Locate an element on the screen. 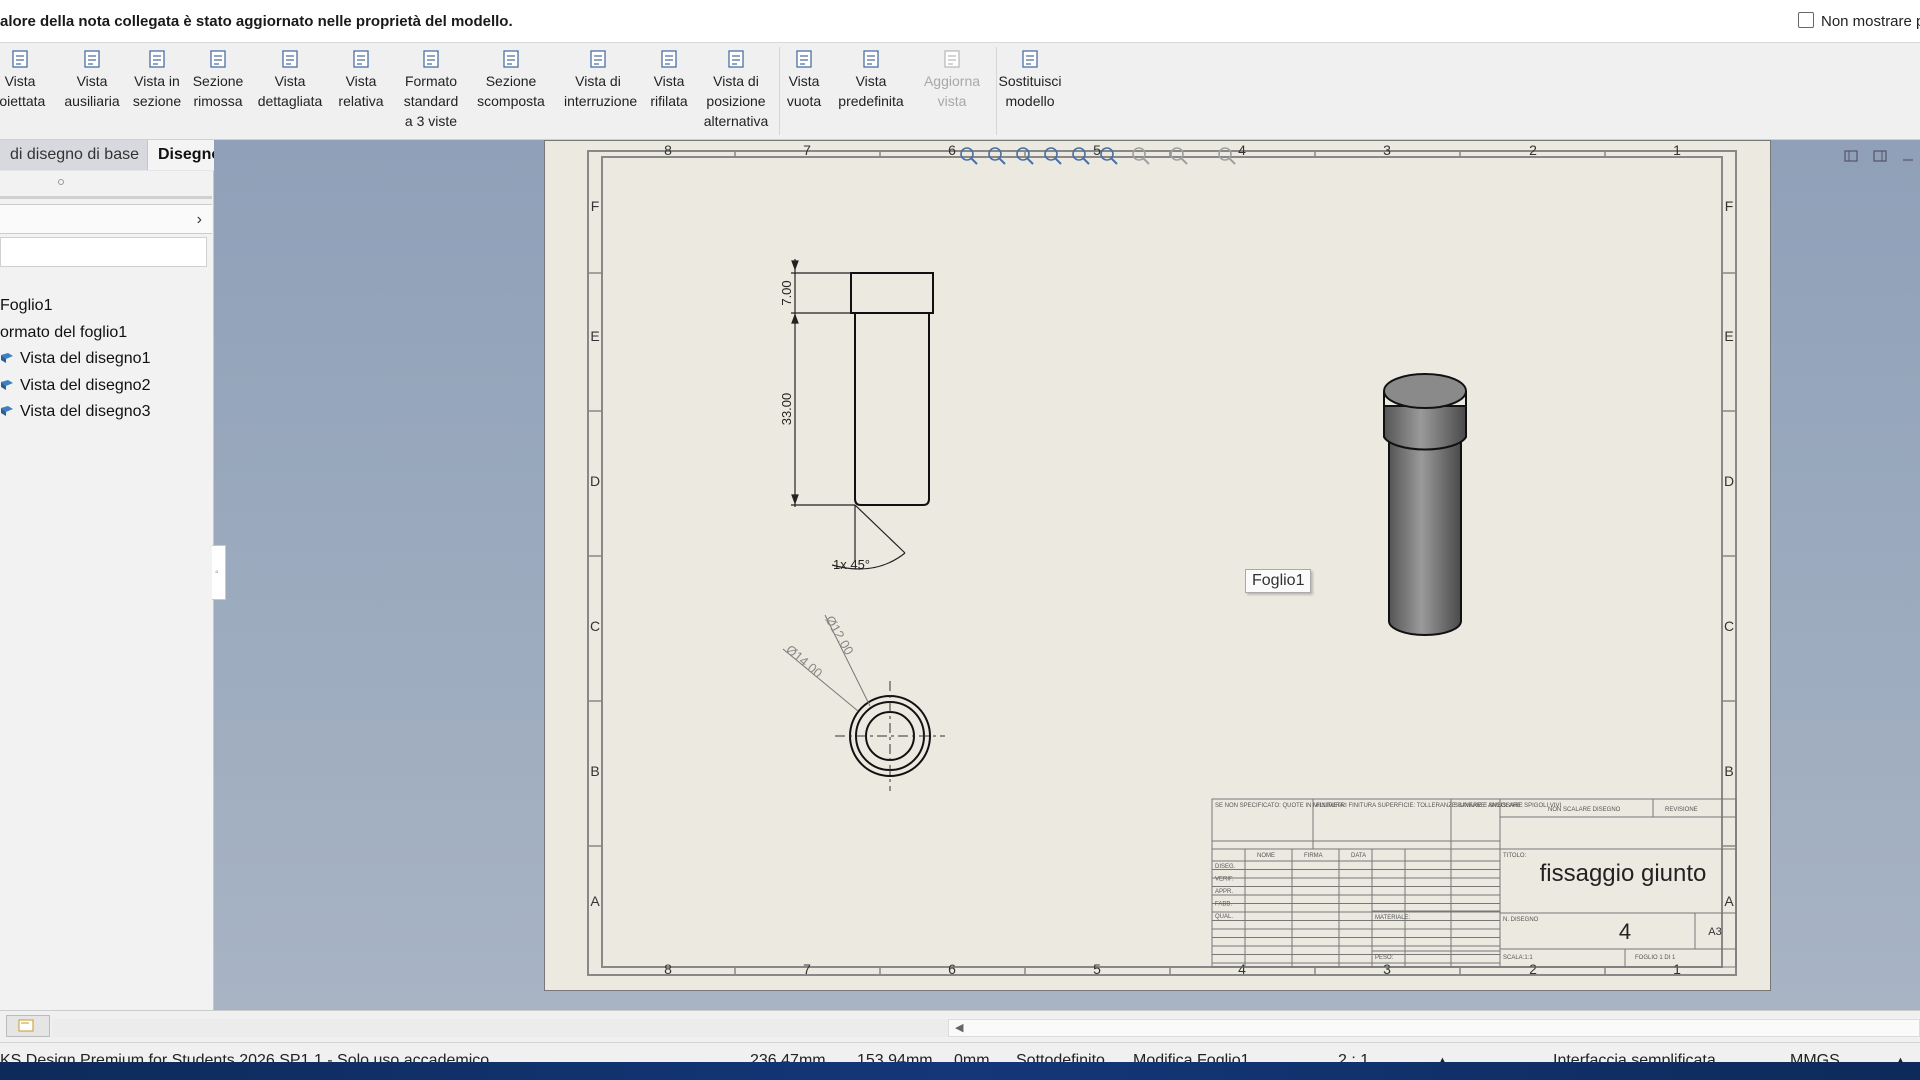  zone-row-label: B is located at coordinates (594, 771).